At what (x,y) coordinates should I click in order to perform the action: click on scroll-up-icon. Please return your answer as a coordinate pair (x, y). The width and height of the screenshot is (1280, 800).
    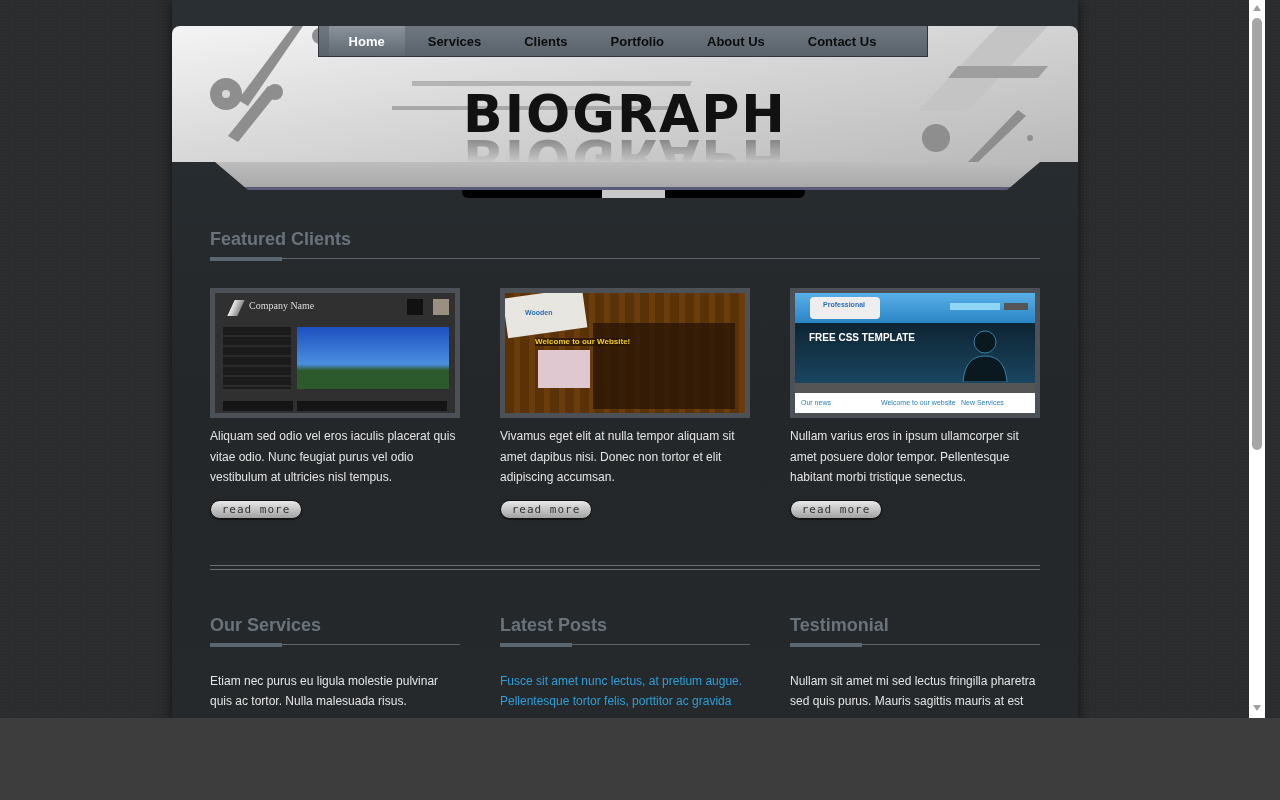
    Looking at the image, I should click on (1257, 8).